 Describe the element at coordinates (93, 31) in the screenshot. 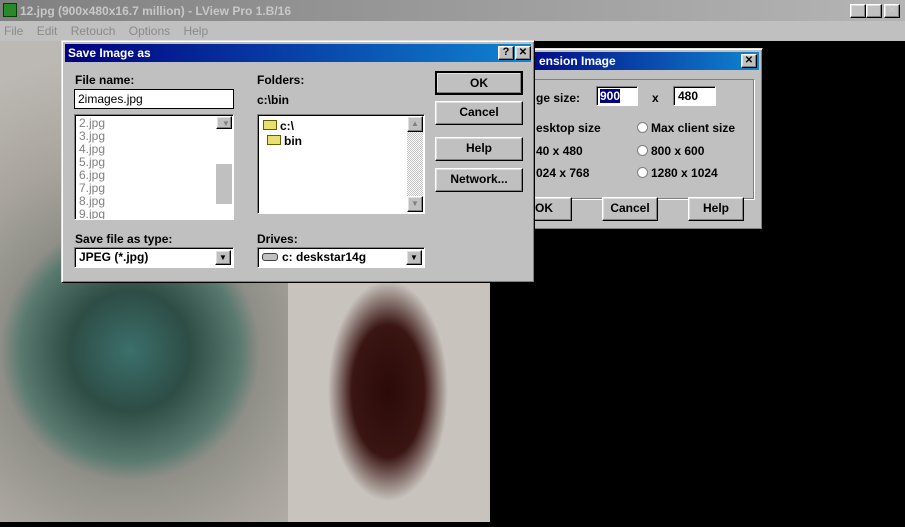

I see `menu-retouch: Retouch` at that location.